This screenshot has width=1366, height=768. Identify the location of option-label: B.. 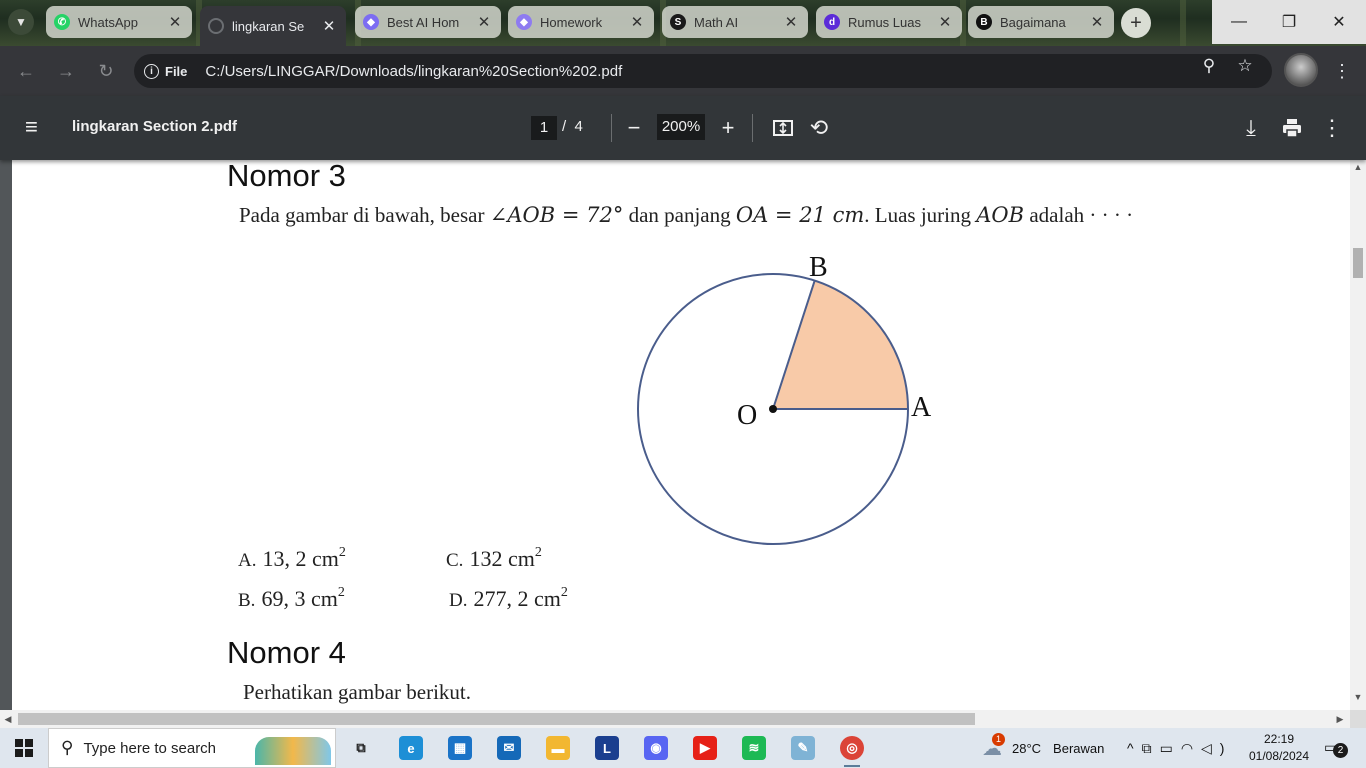
(247, 600).